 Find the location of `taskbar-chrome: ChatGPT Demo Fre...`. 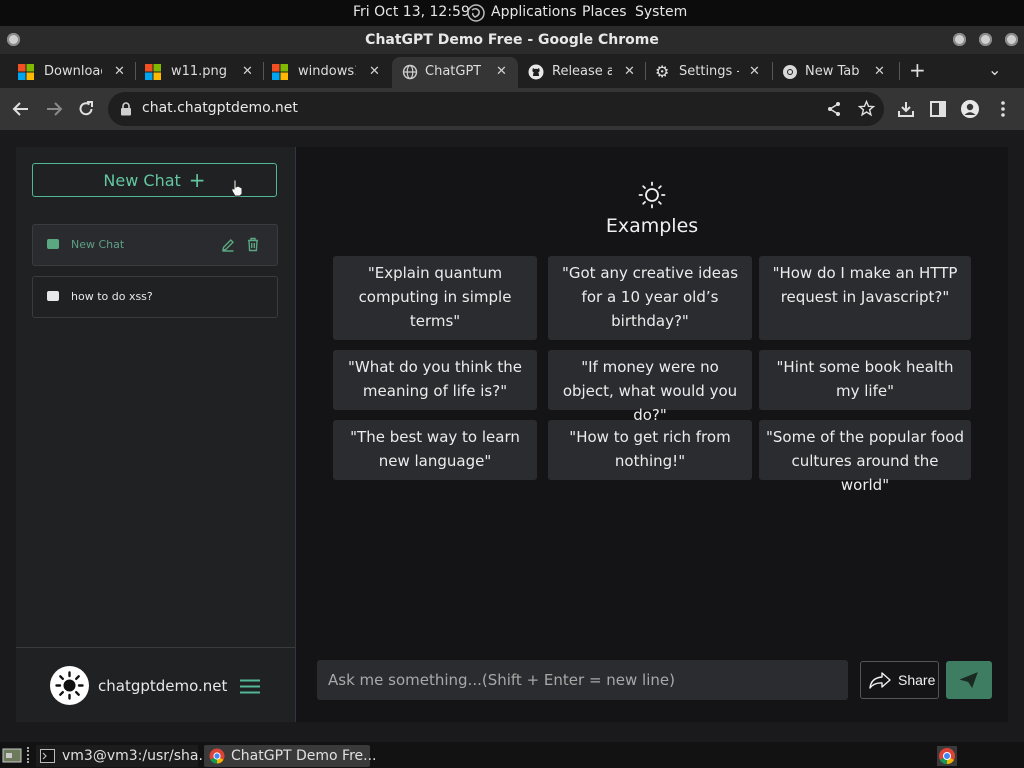

taskbar-chrome: ChatGPT Demo Fre... is located at coordinates (290, 756).